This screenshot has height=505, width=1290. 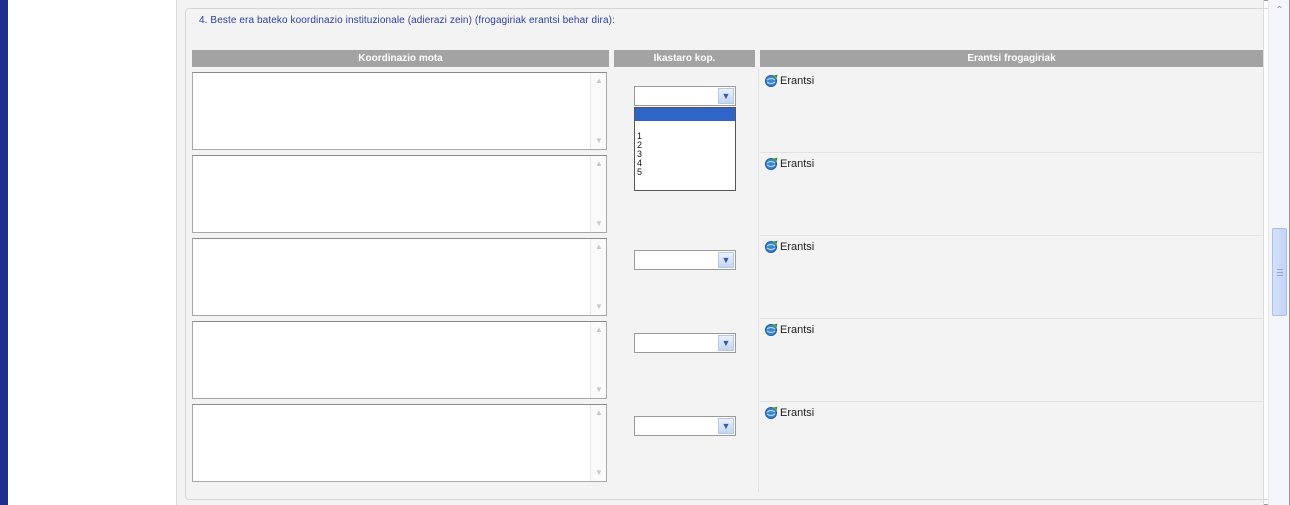 I want to click on left-accent-bar, so click(x=4, y=252).